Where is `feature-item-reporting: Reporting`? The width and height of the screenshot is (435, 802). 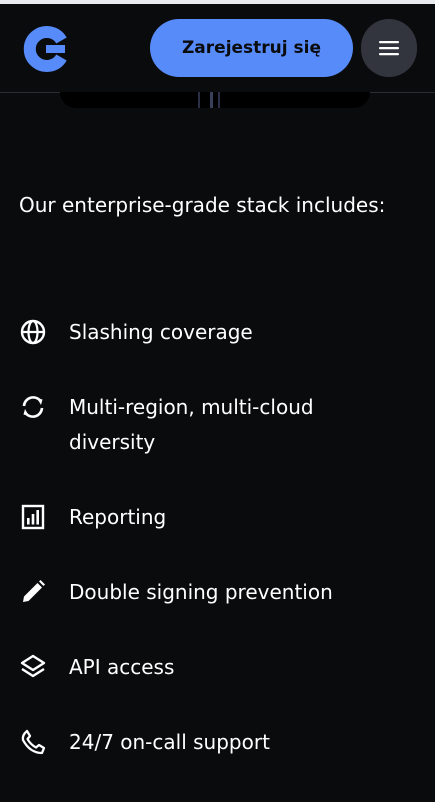
feature-item-reporting: Reporting is located at coordinates (219, 519).